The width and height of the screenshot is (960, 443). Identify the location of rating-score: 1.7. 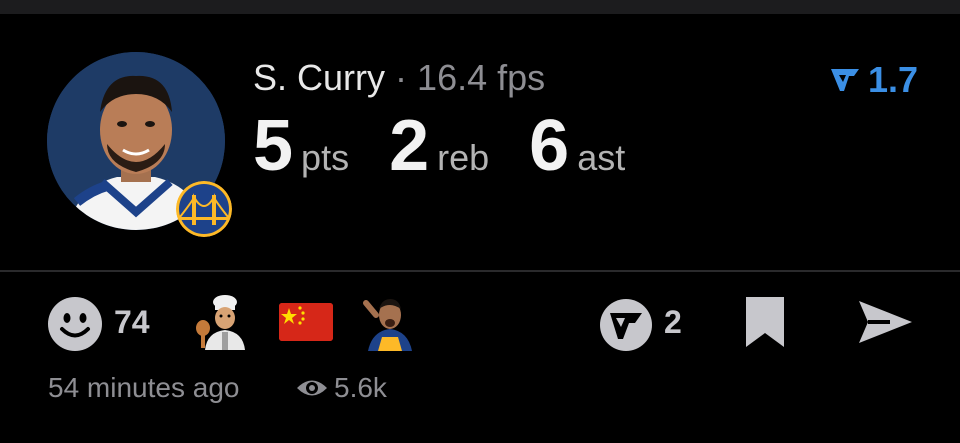
(874, 79).